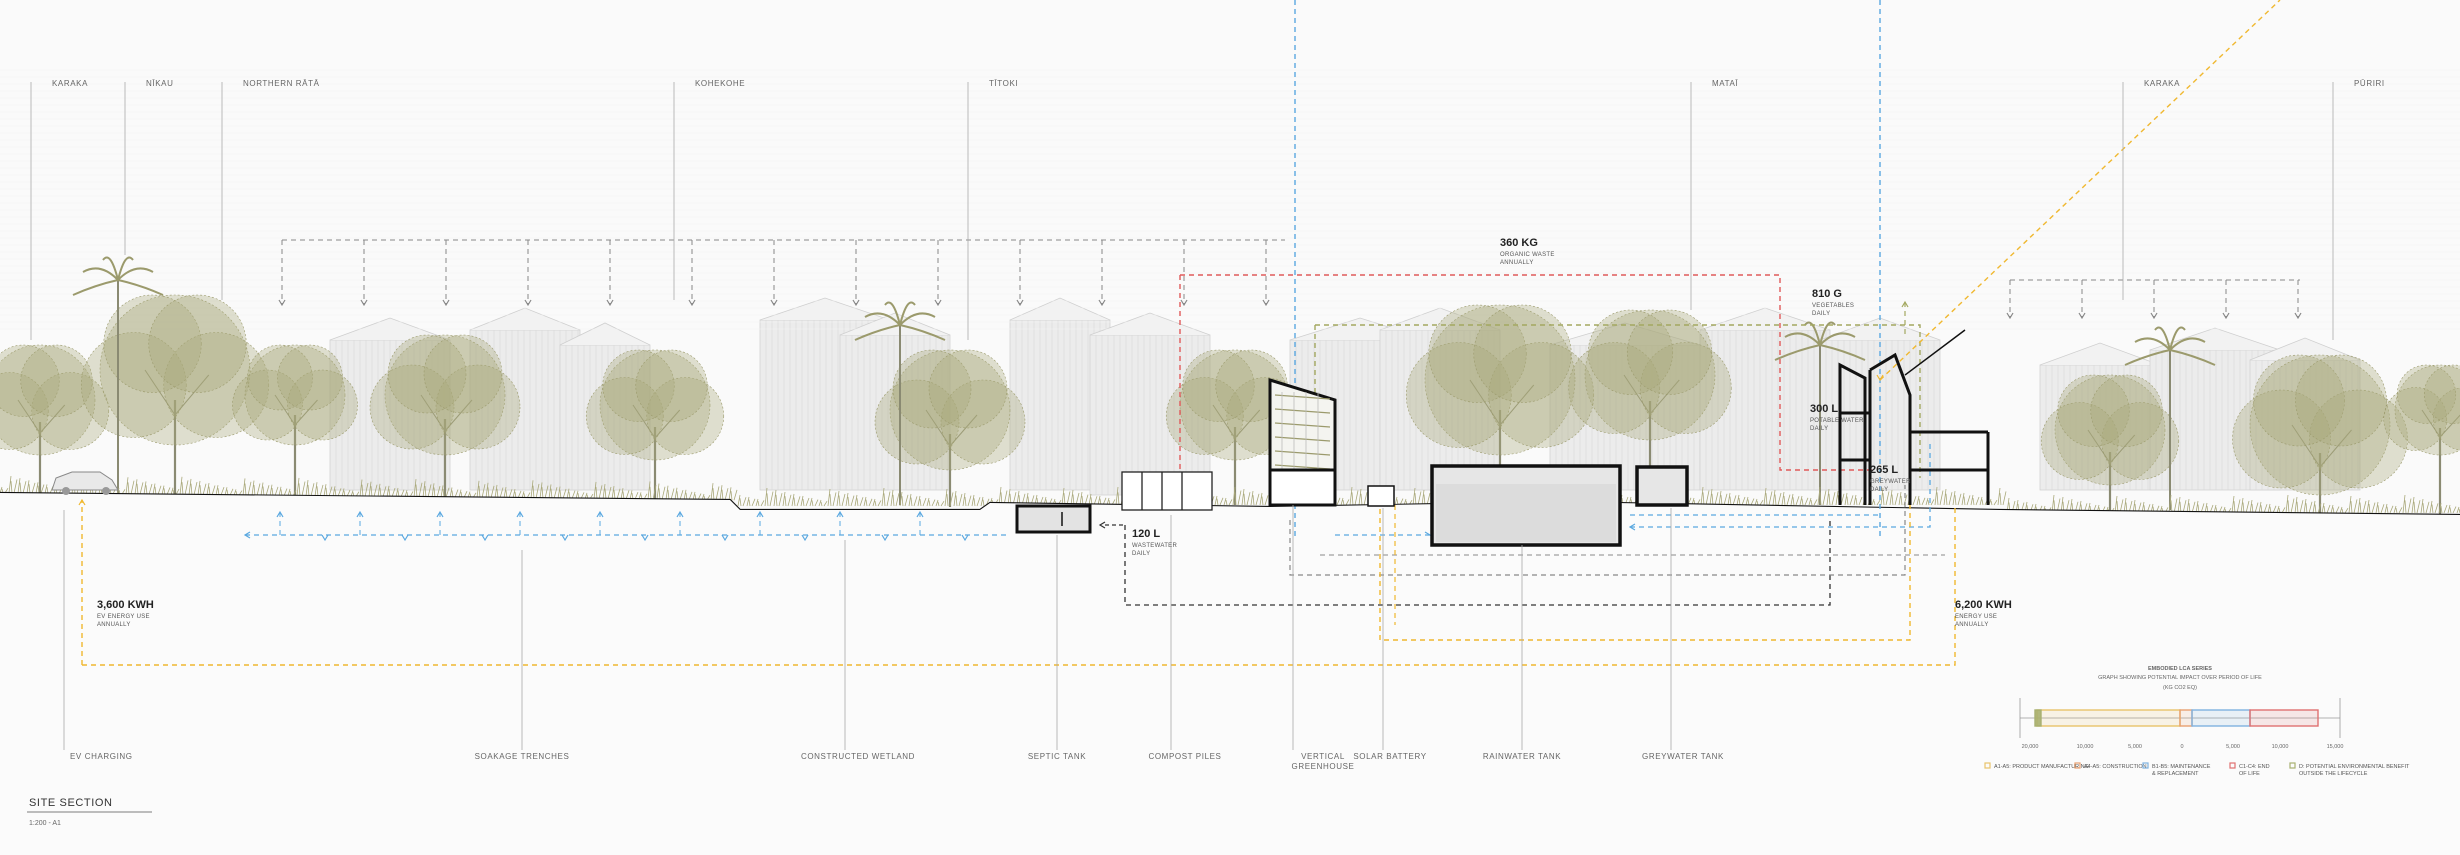  What do you see at coordinates (1057, 756) in the screenshot?
I see `component-label: SEPTIC TANK` at bounding box center [1057, 756].